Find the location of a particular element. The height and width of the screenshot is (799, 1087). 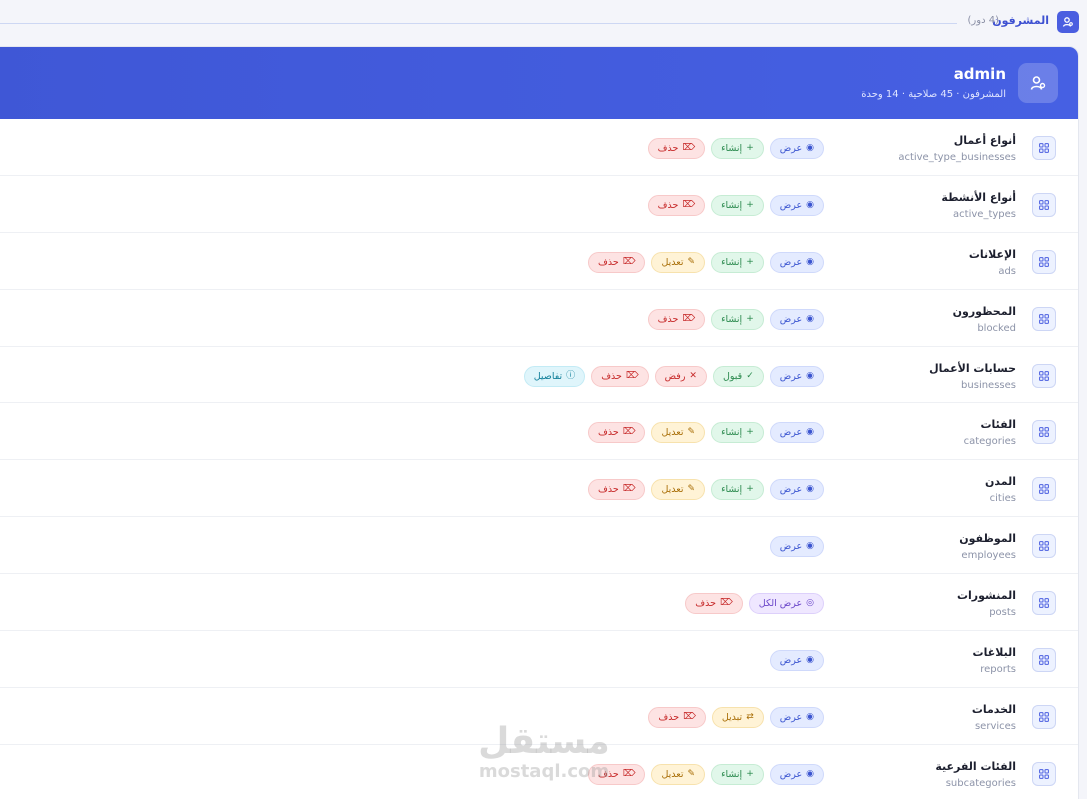

permission-chips: ◉ عرض ⇄ تبديل ⌦ حذف is located at coordinates (736, 717).